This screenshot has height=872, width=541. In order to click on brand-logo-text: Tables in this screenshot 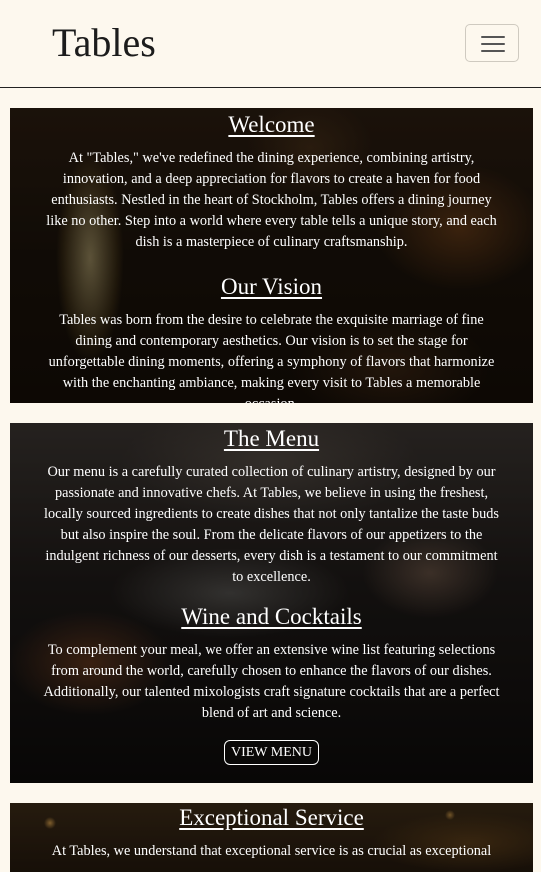, I will do `click(104, 43)`.